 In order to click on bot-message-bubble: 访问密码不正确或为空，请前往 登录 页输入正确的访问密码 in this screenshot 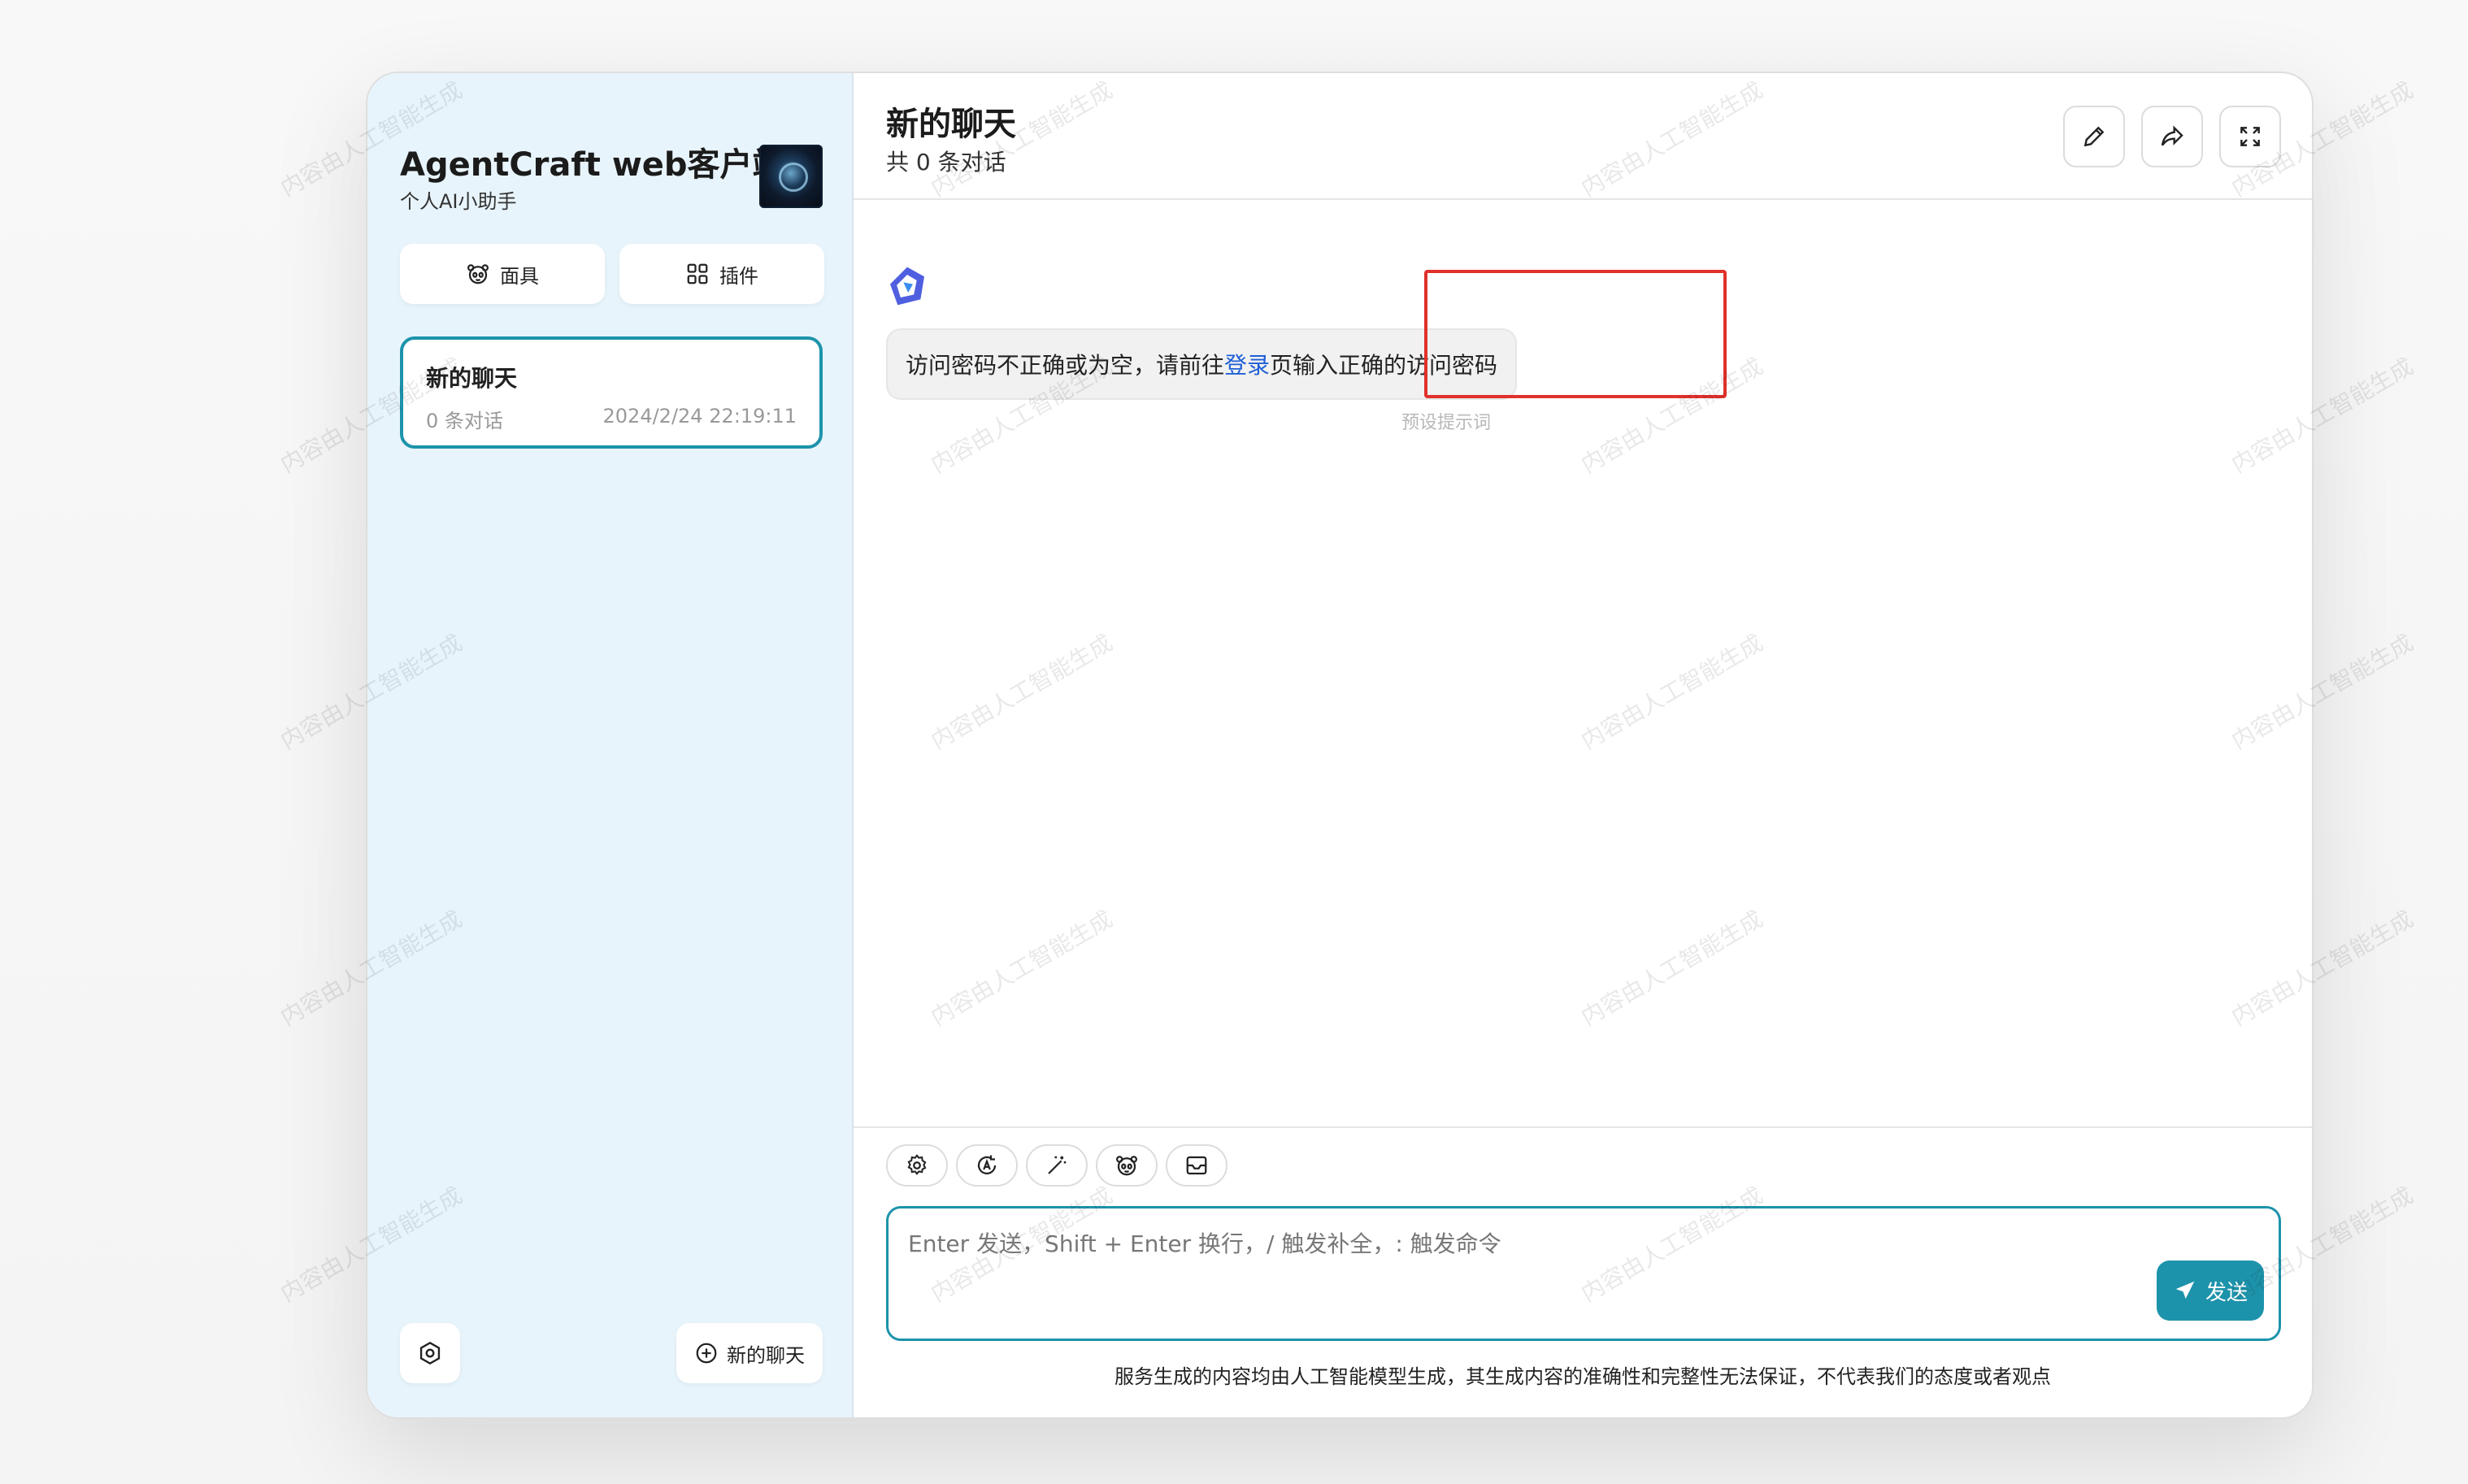, I will do `click(1202, 364)`.